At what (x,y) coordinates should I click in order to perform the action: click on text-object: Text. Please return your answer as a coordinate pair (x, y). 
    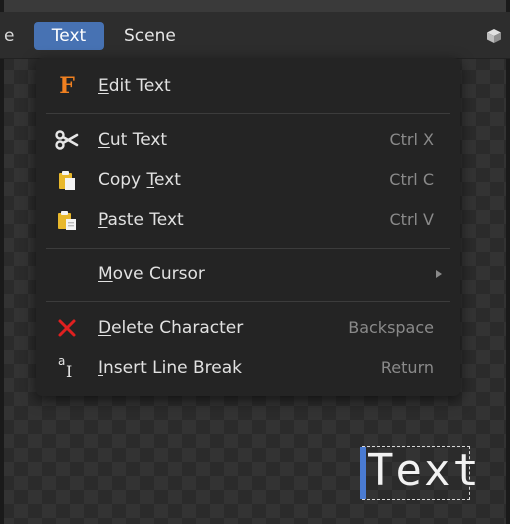
    Looking at the image, I should click on (419, 472).